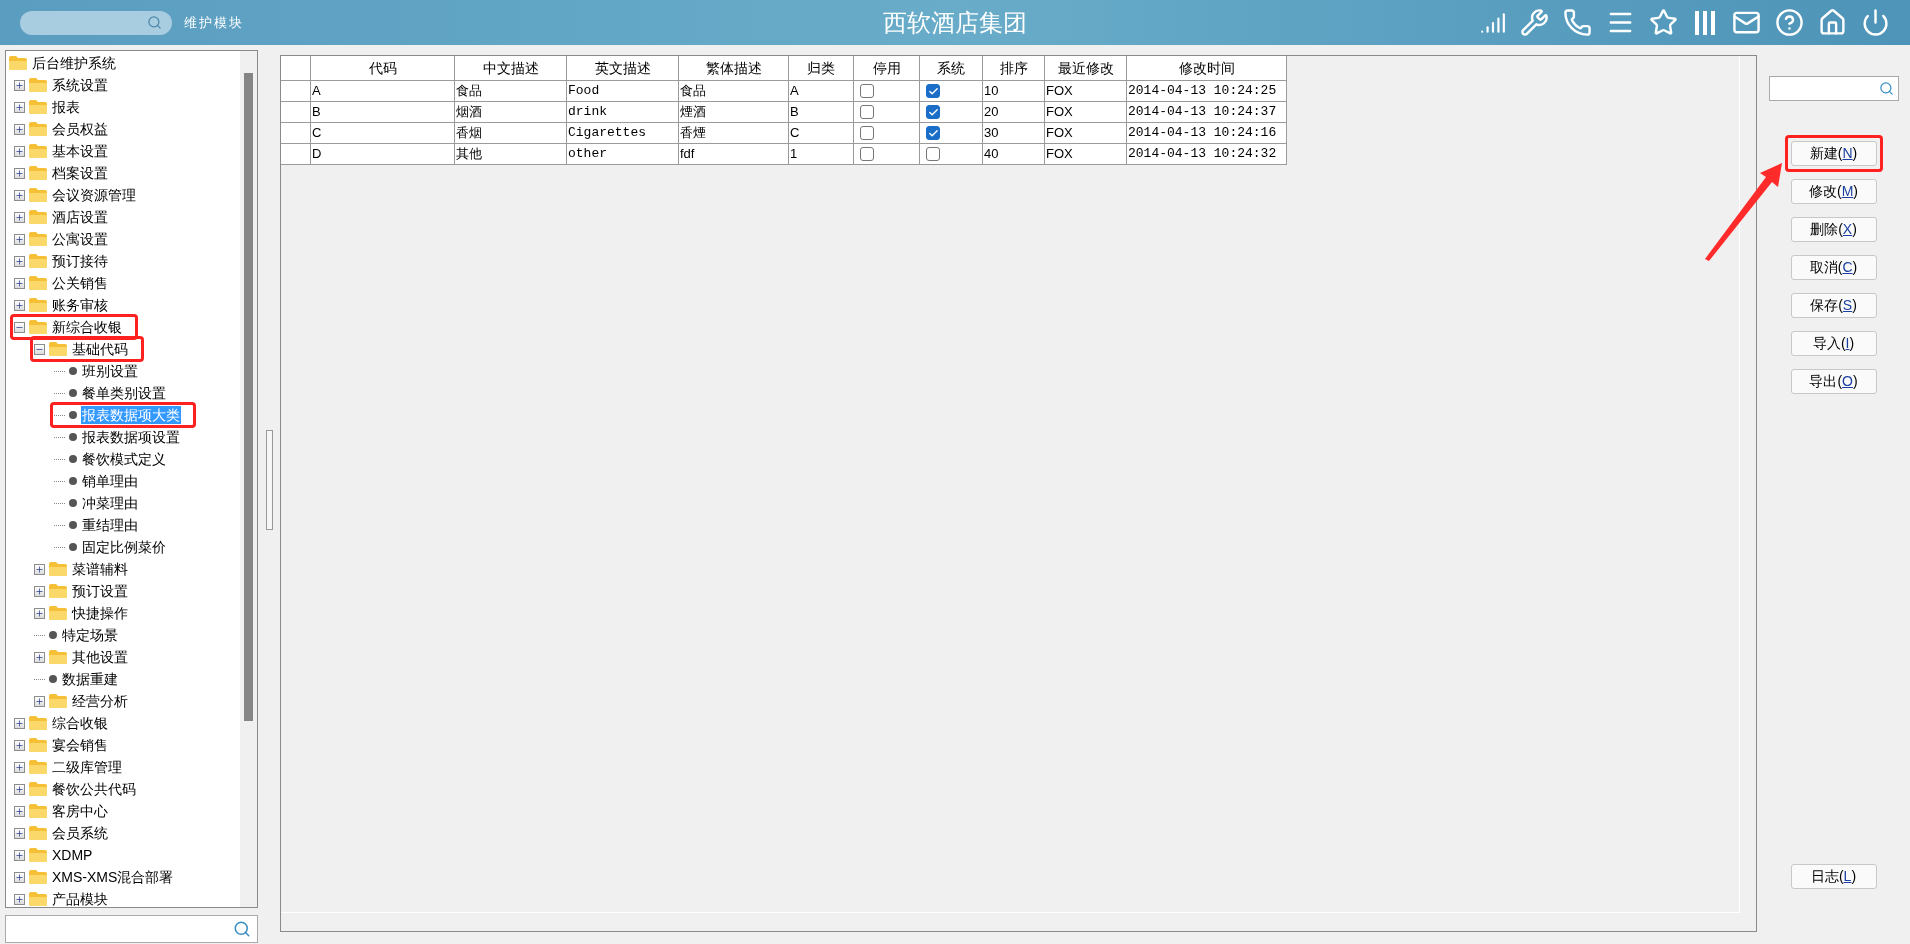  What do you see at coordinates (269, 479) in the screenshot?
I see `splitter-handle` at bounding box center [269, 479].